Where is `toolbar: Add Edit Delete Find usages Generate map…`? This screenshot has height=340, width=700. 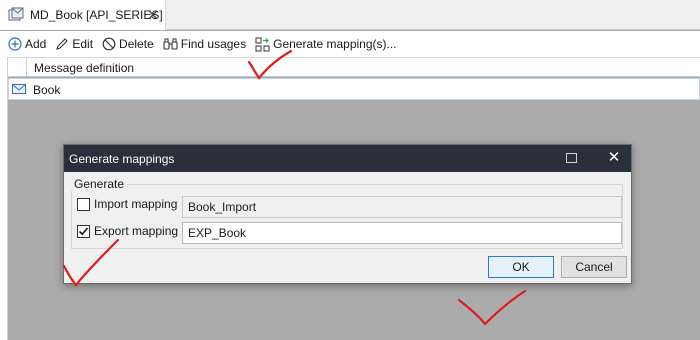
toolbar: Add Edit Delete Find usages Generate map… is located at coordinates (350, 44).